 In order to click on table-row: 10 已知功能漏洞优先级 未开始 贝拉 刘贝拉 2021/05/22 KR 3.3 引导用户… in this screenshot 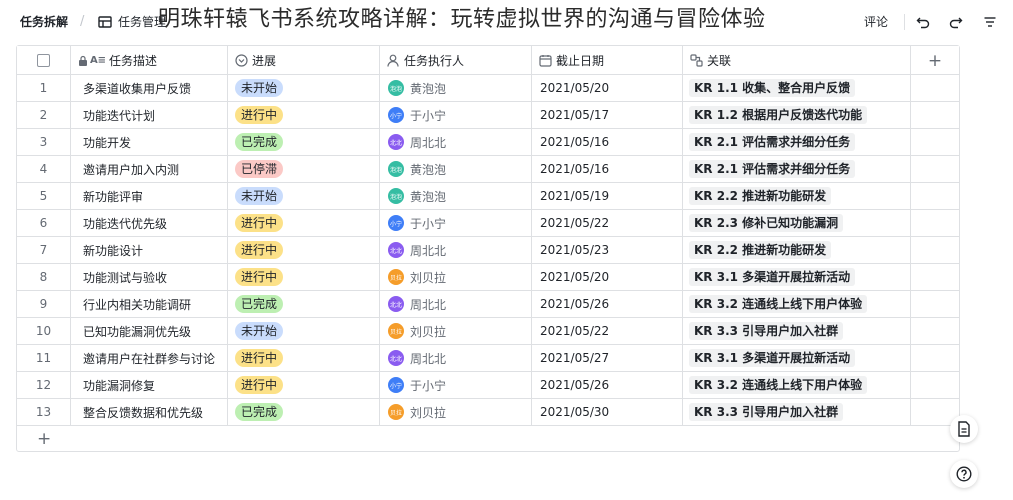, I will do `click(488, 331)`.